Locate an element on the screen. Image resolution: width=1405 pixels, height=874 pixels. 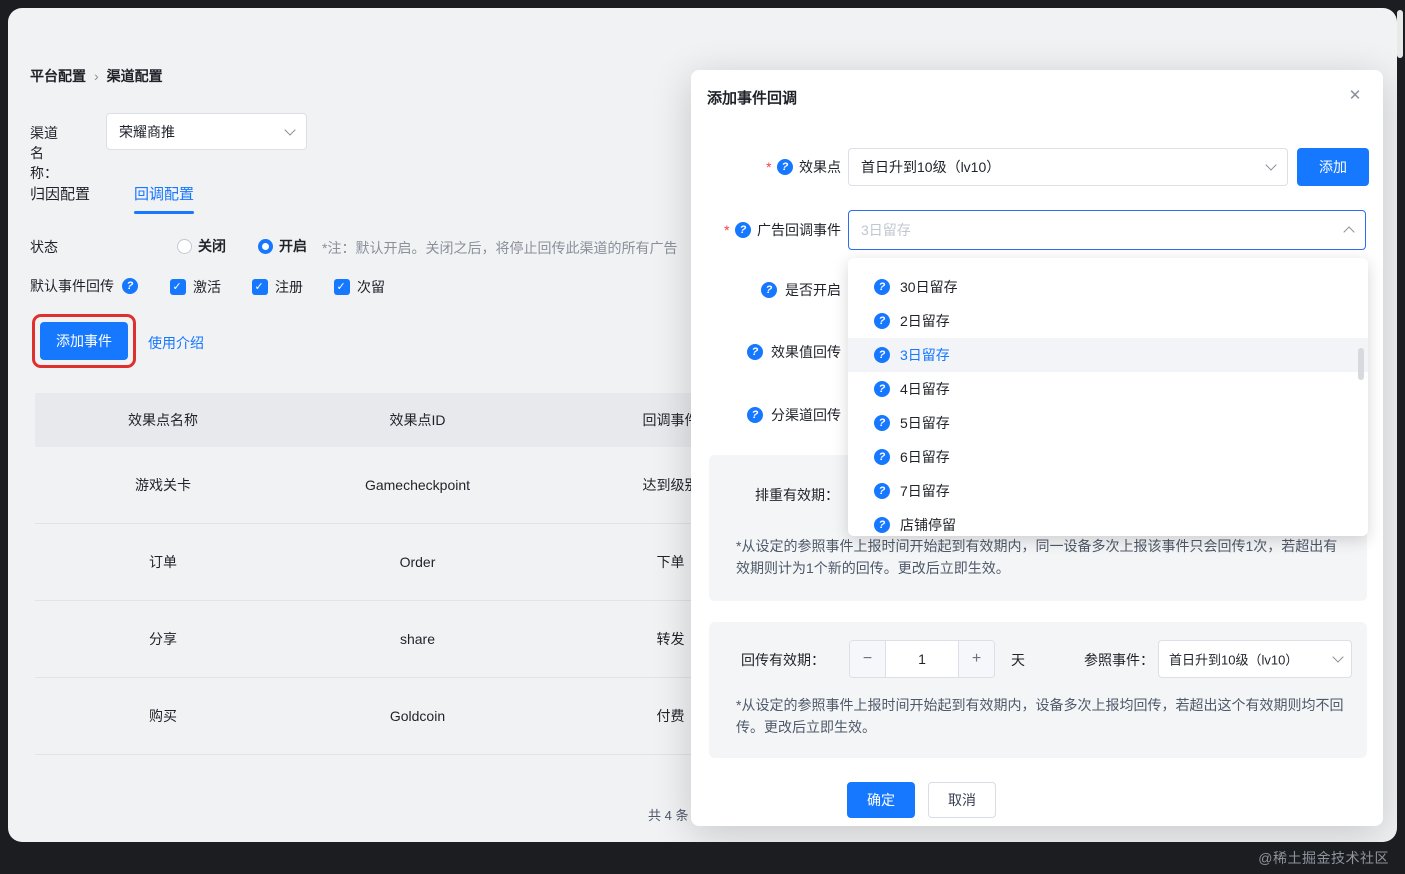
dropdown-item: 7日留存 is located at coordinates (1108, 491).